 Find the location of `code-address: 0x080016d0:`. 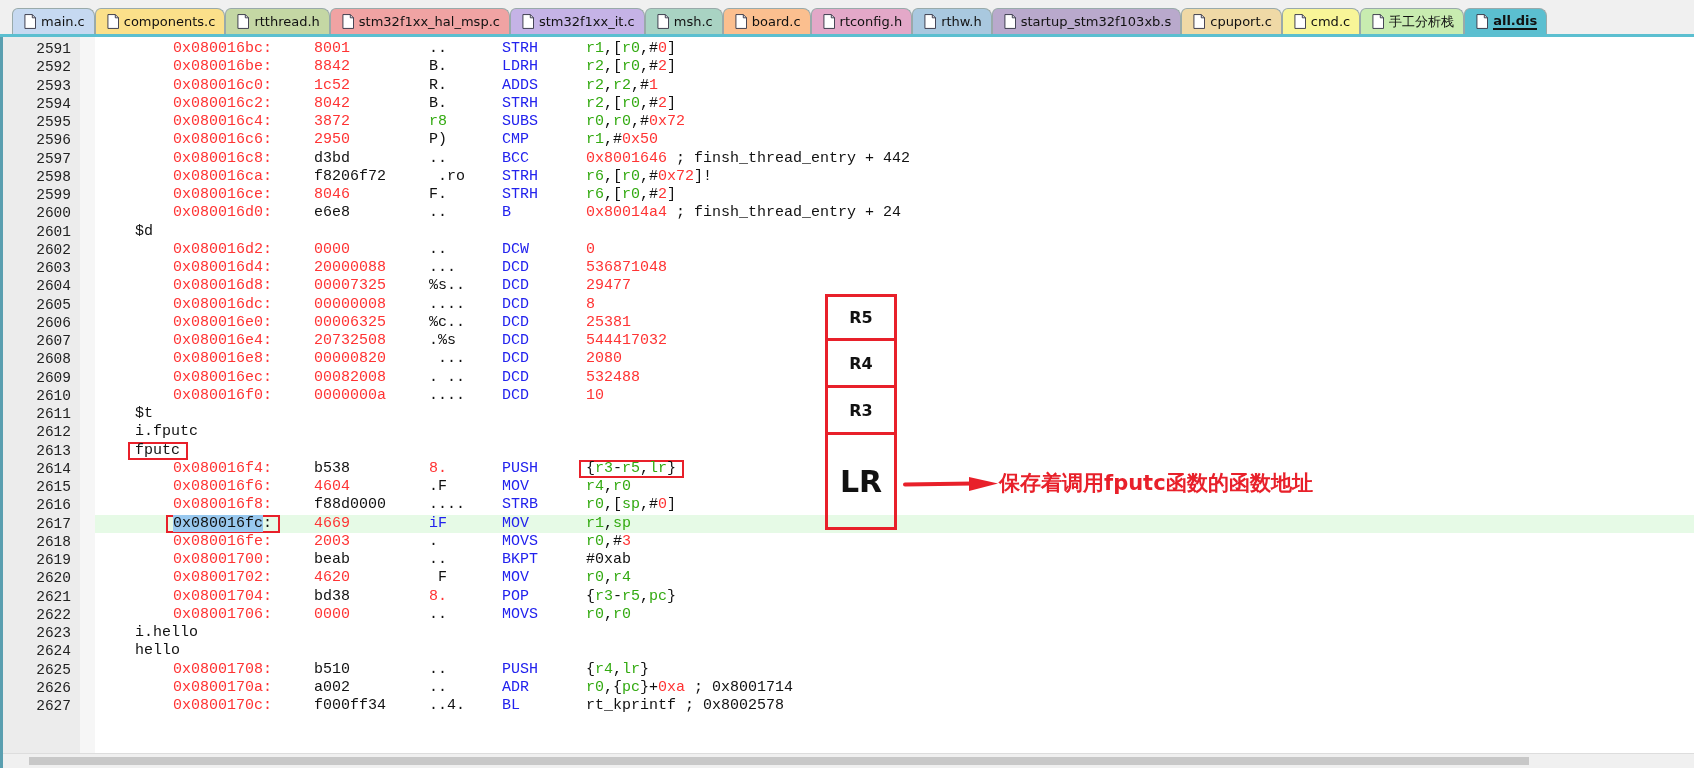

code-address: 0x080016d0: is located at coordinates (223, 213).